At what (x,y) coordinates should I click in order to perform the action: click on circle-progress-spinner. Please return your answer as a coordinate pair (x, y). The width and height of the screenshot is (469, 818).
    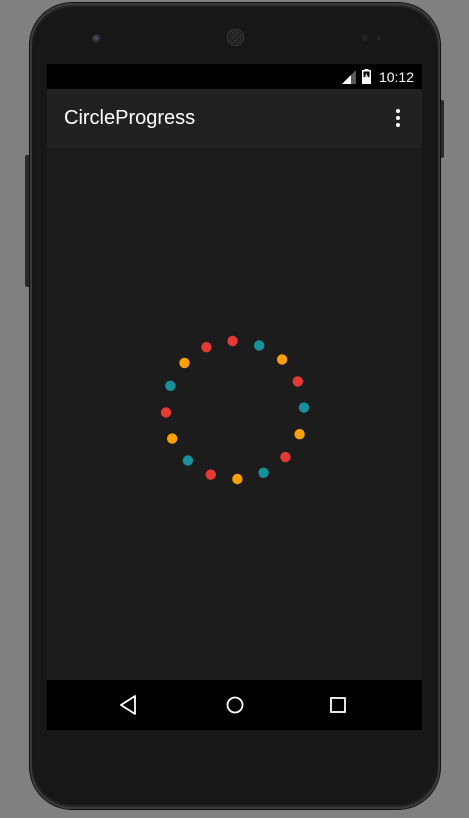
    Looking at the image, I should click on (235, 410).